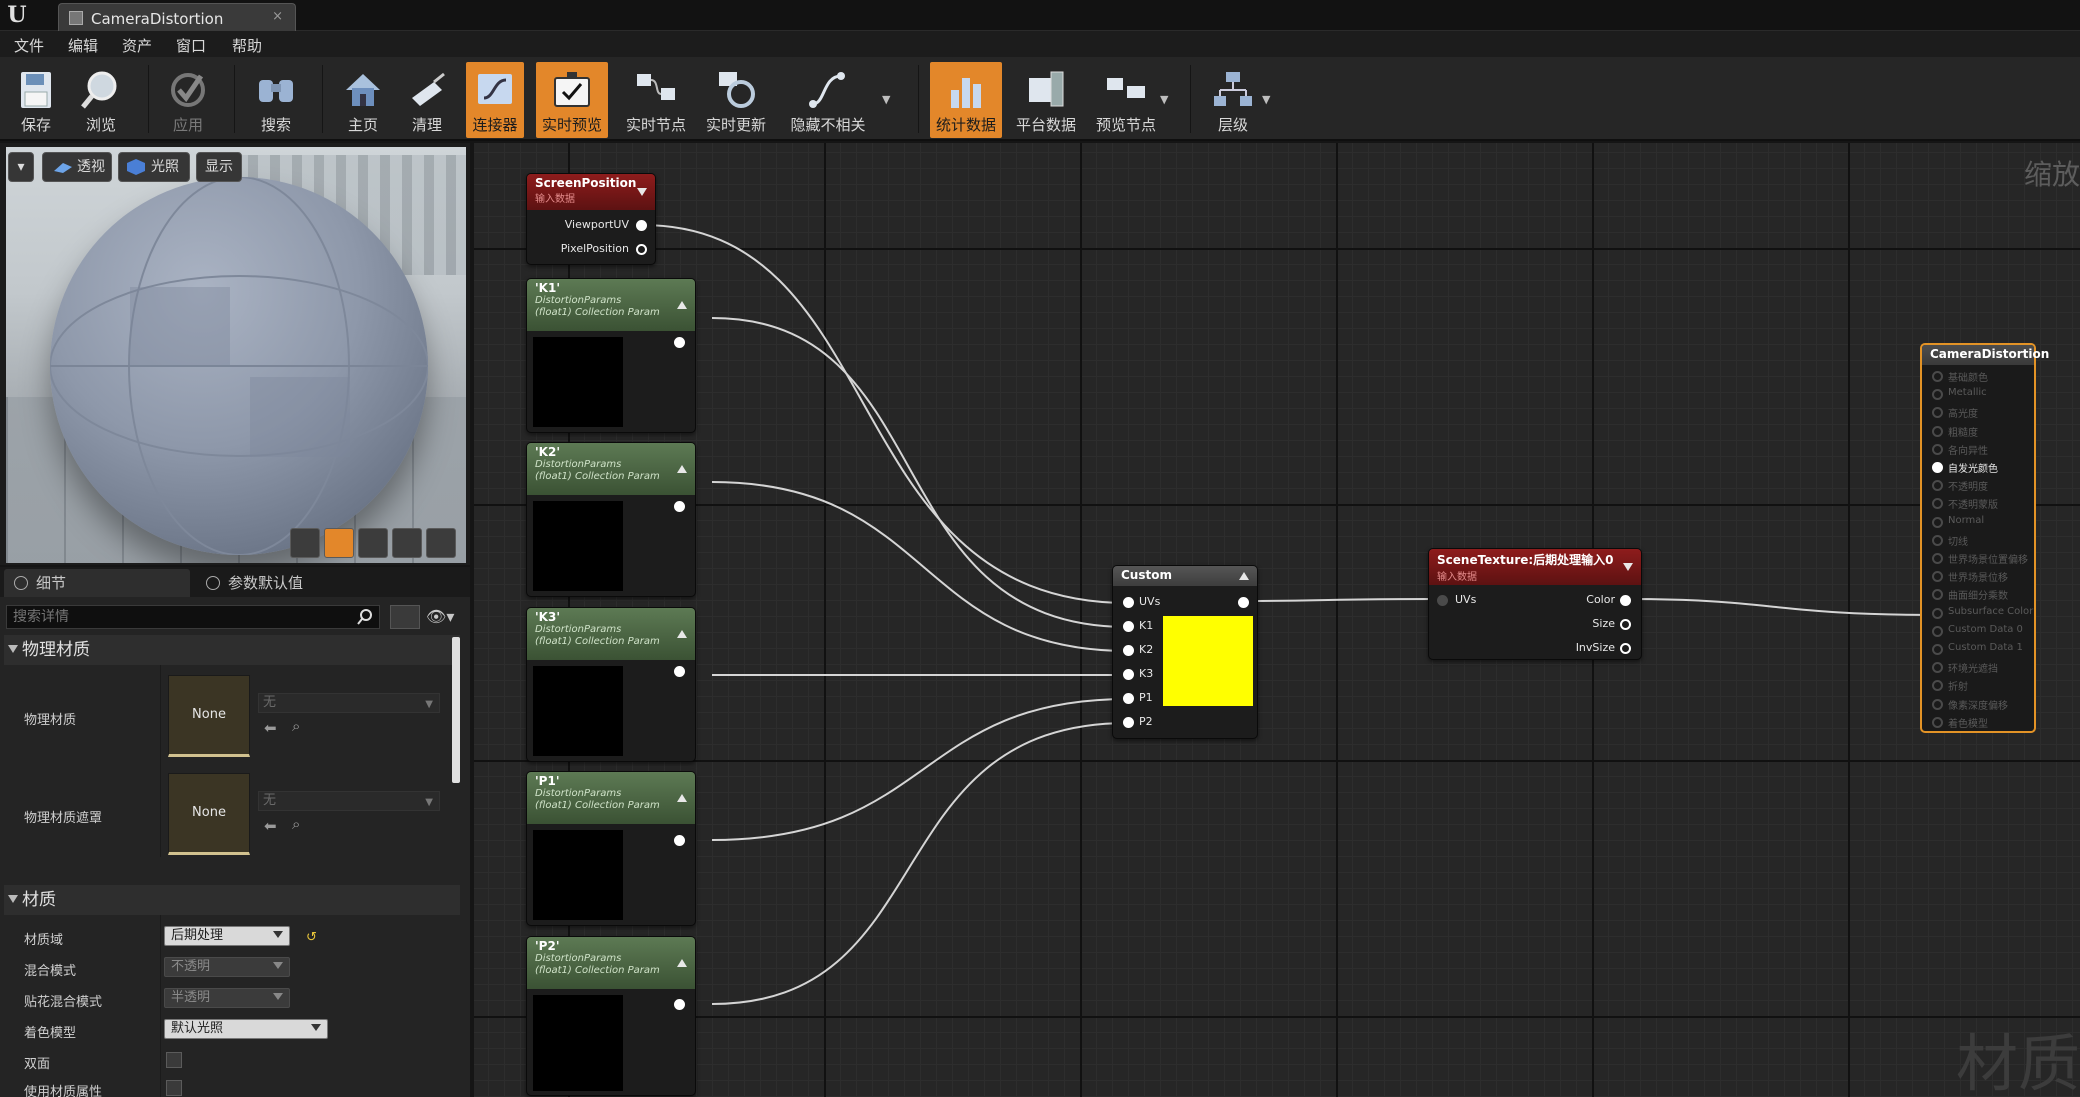  What do you see at coordinates (495, 100) in the screenshot?
I see `connector-button: 连接器` at bounding box center [495, 100].